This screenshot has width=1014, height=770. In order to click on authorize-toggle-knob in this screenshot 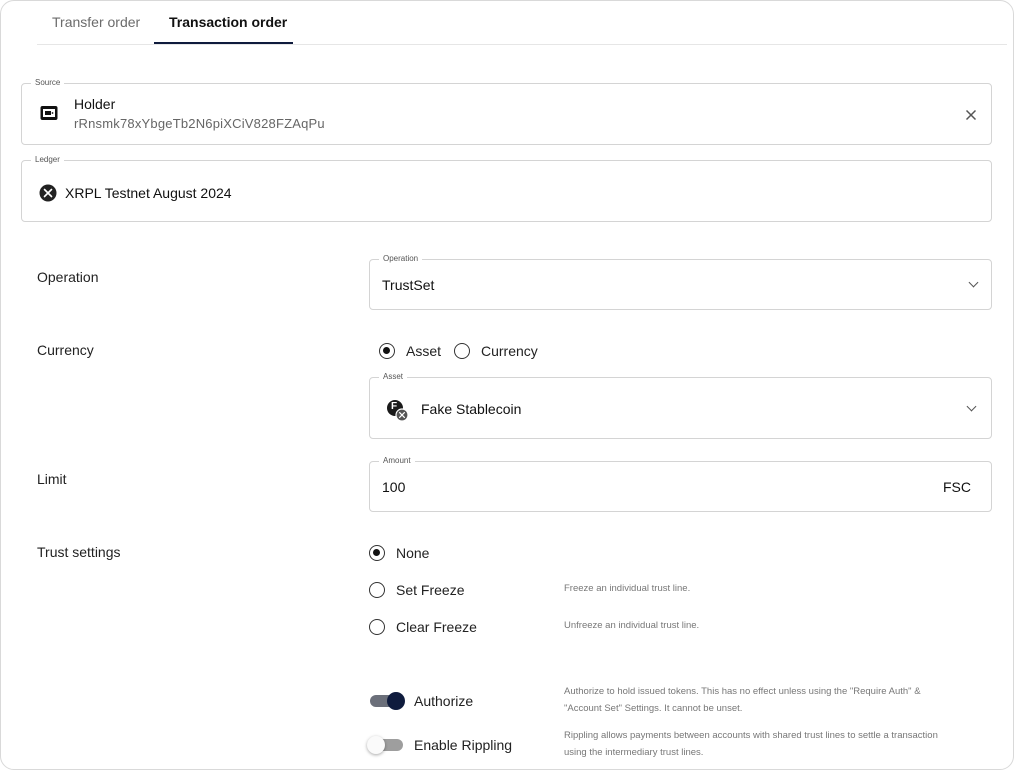, I will do `click(396, 701)`.